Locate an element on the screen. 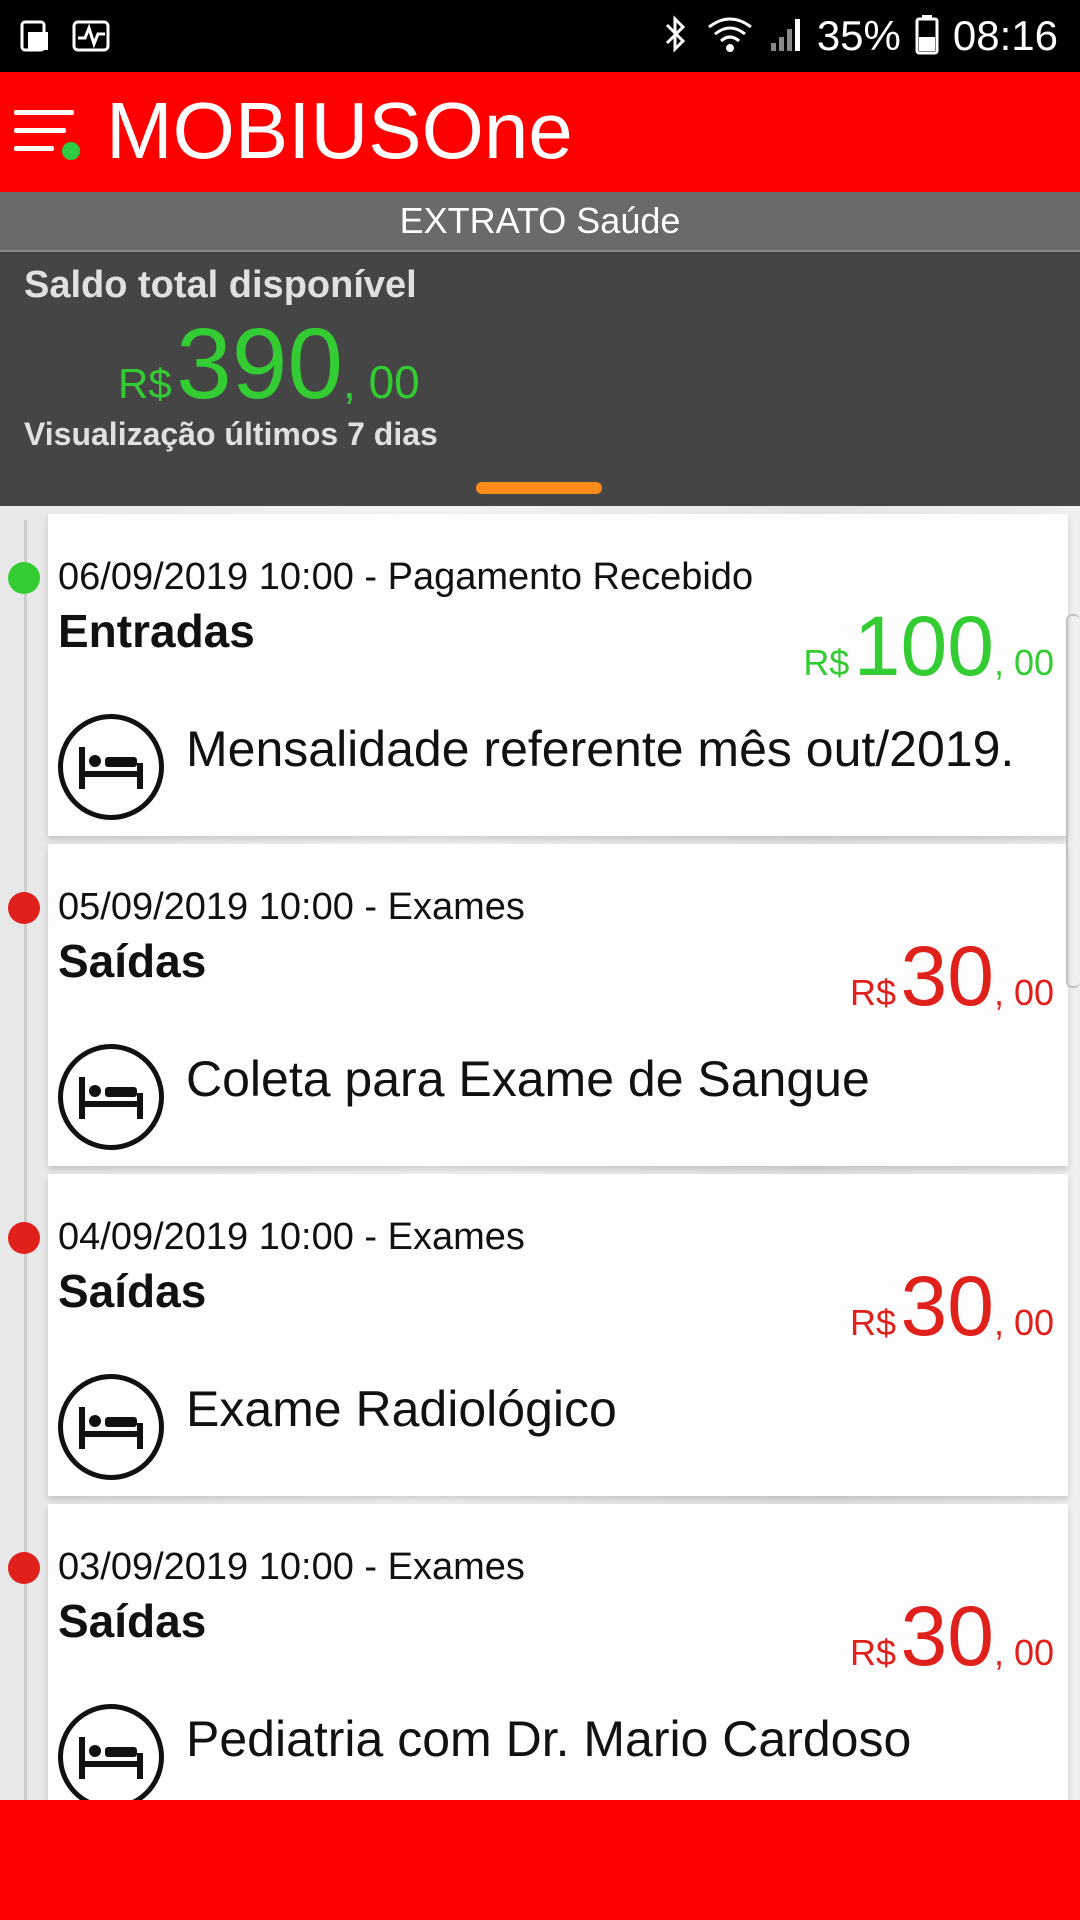 The width and height of the screenshot is (1080, 1920). balance-decimal: , 00 is located at coordinates (381, 382).